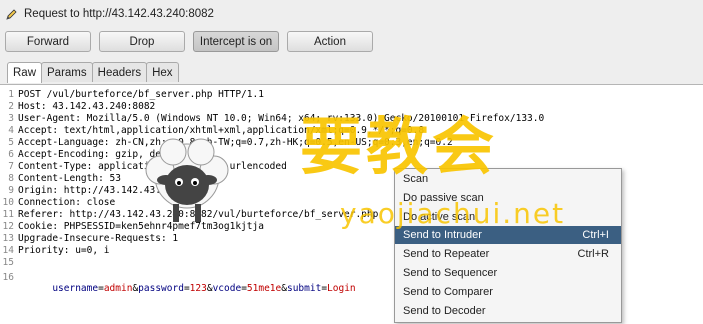  I want to click on window-title: Request to http://43.142.43.240:8082, so click(119, 14).